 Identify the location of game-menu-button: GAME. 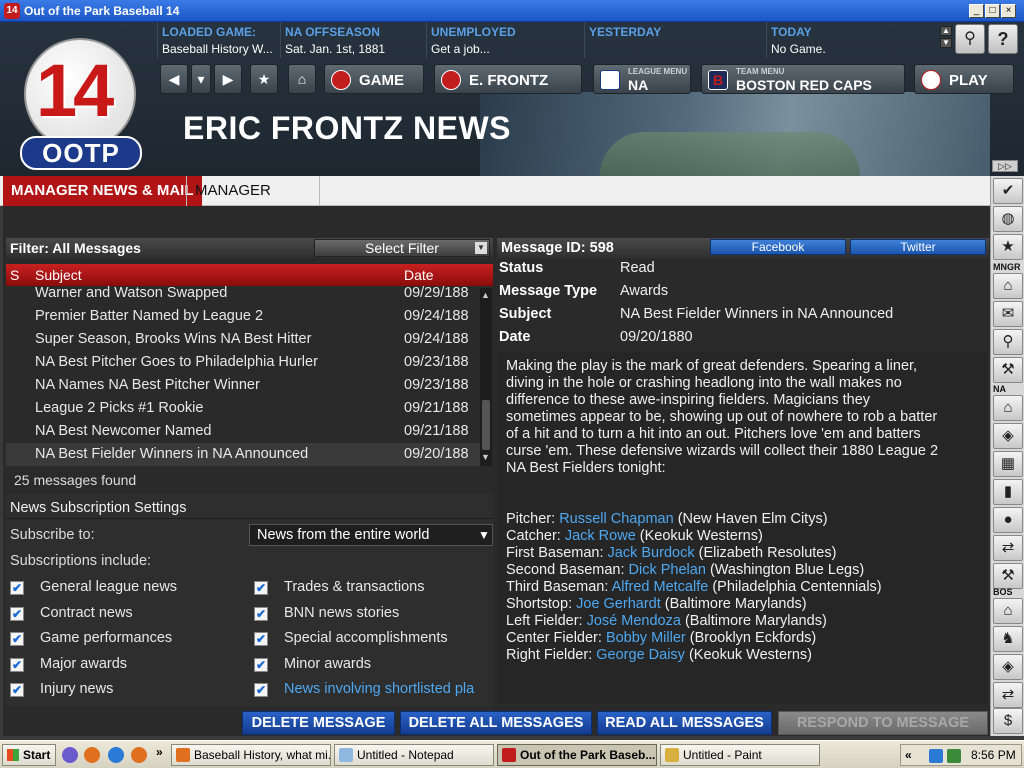
(374, 79).